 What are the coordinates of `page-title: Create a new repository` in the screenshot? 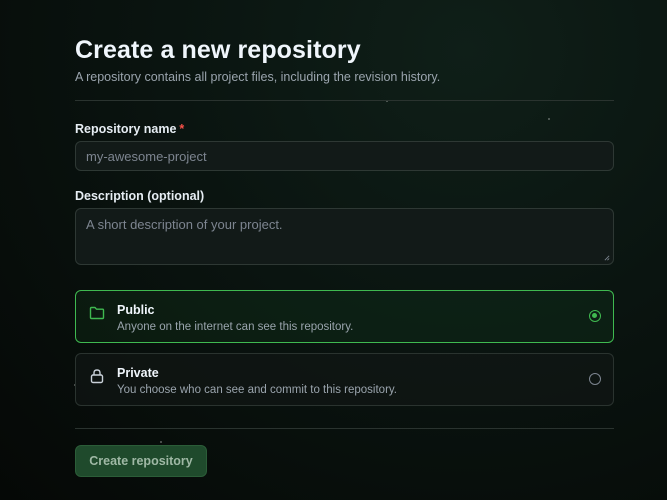 It's located at (218, 50).